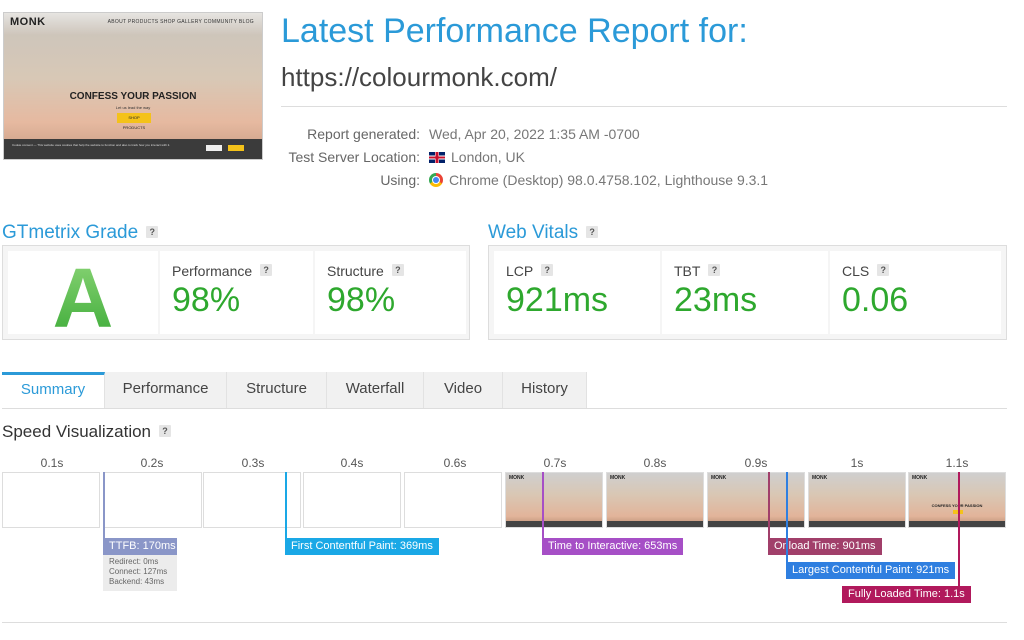 This screenshot has height=640, width=1024. Describe the element at coordinates (530, 271) in the screenshot. I see `vital-label: LCP?` at that location.